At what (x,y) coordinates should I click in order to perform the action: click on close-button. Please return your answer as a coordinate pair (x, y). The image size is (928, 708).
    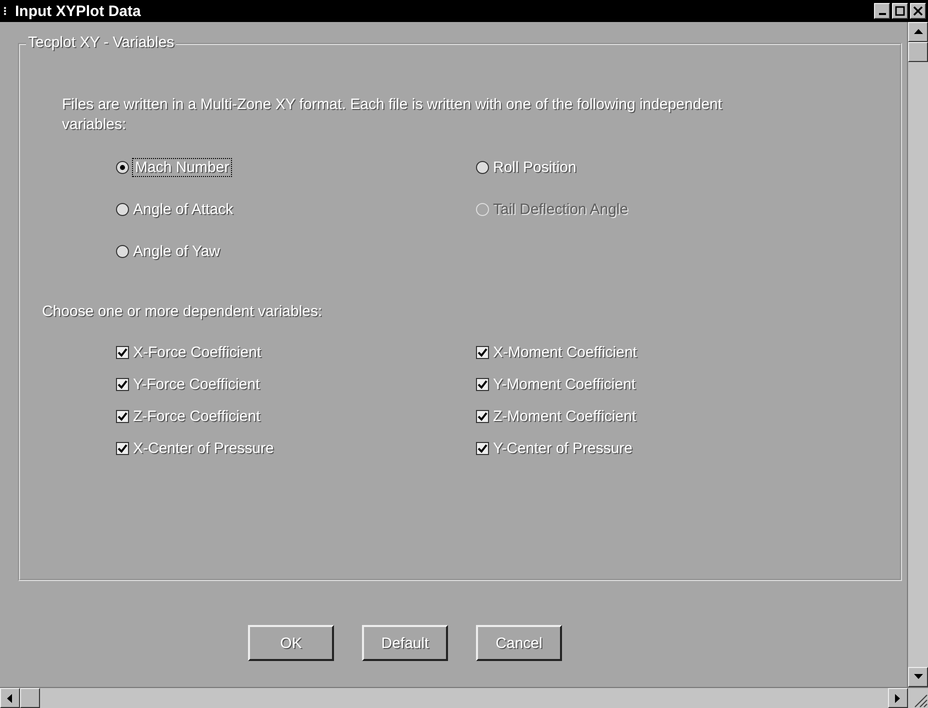
    Looking at the image, I should click on (918, 11).